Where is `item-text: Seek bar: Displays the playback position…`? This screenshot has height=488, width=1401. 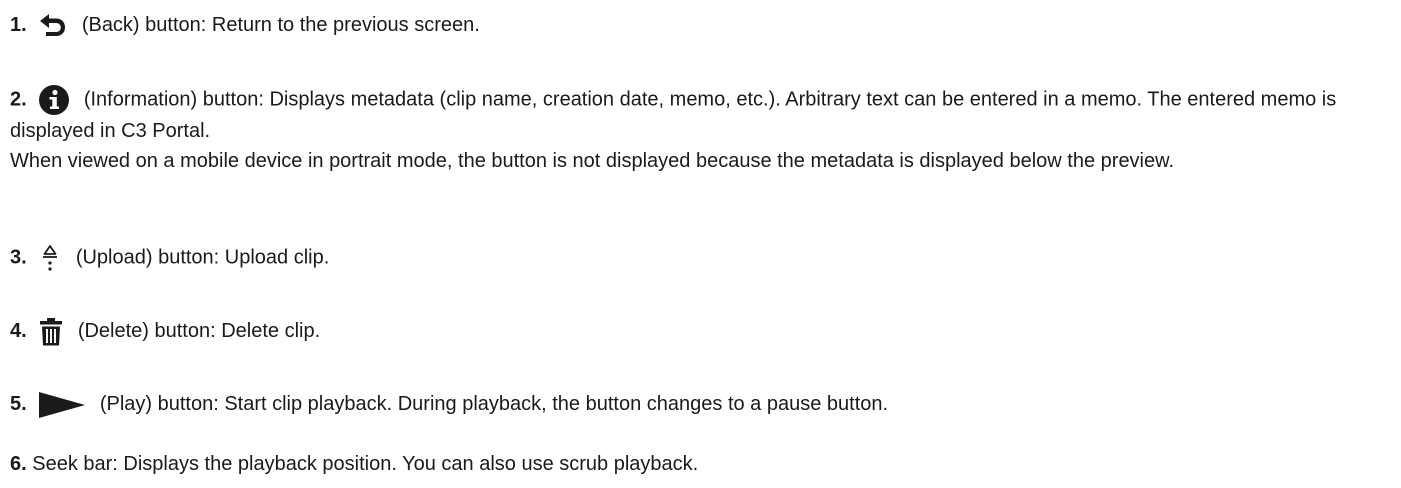
item-text: Seek bar: Displays the playback position… is located at coordinates (365, 464).